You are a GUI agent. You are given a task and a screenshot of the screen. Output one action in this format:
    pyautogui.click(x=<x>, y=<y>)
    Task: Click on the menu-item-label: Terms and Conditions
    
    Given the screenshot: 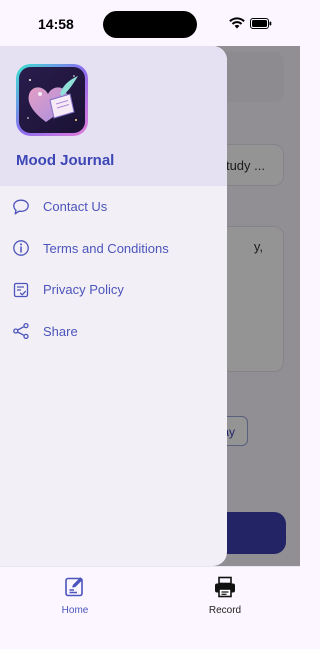 What is the action you would take?
    pyautogui.click(x=106, y=248)
    